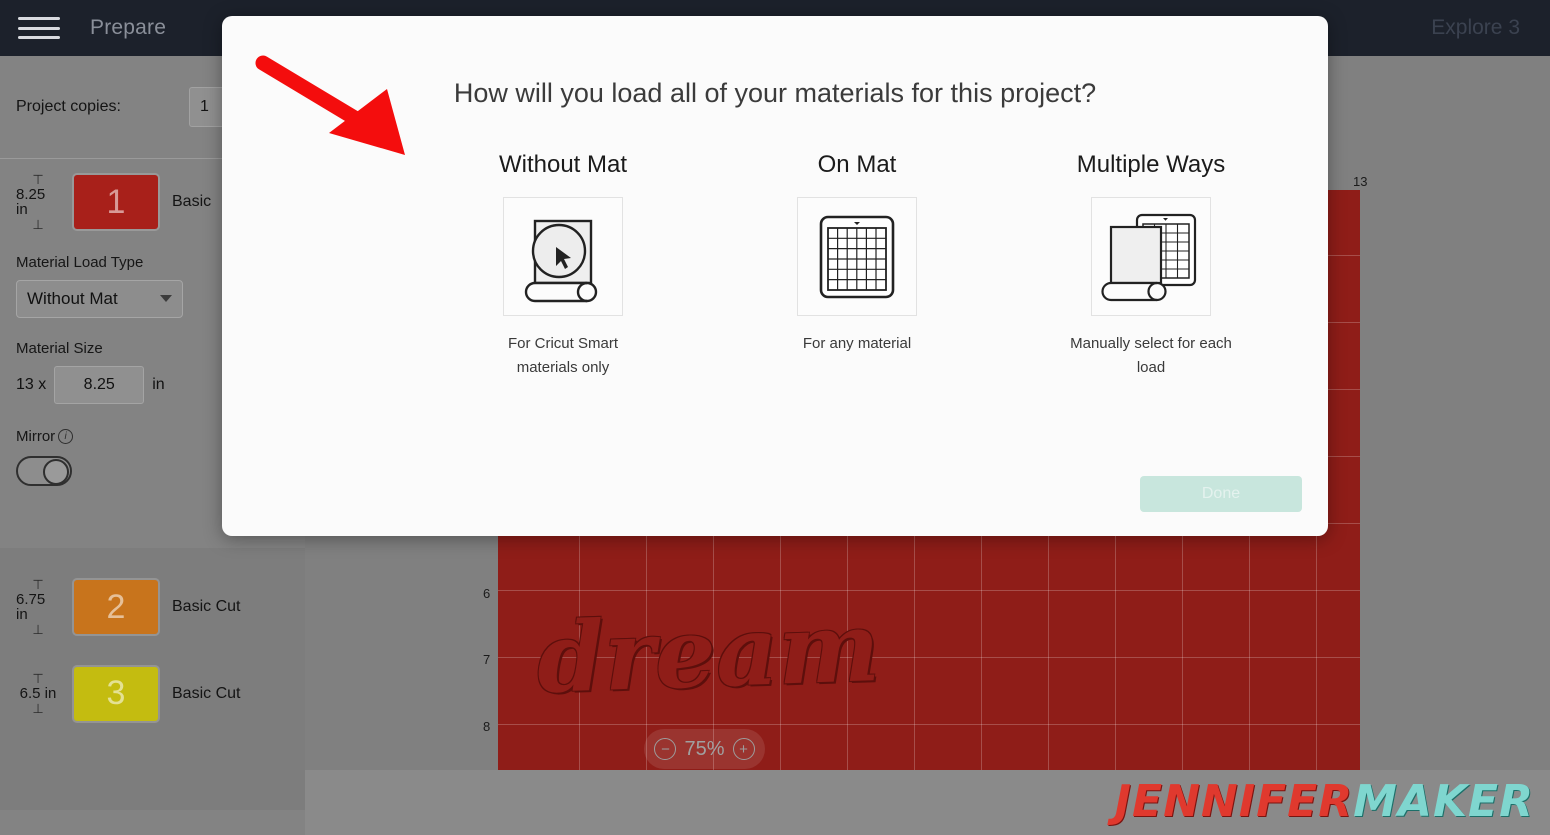  Describe the element at coordinates (72, 298) in the screenshot. I see `material-load-type-value: Without Mat` at that location.